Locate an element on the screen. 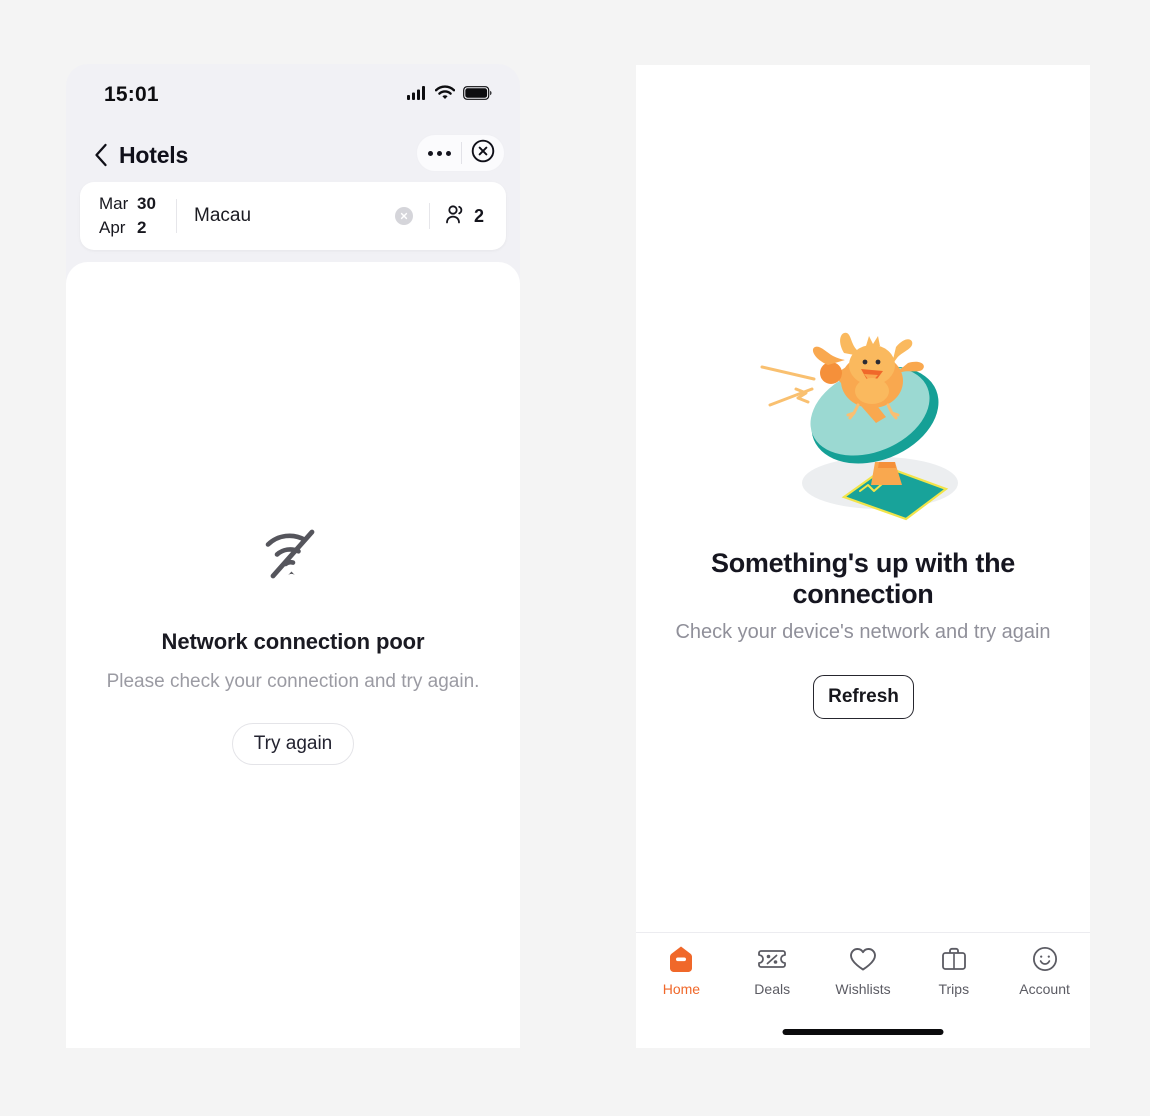 The height and width of the screenshot is (1116, 1150). status-bar-time: 15:01 is located at coordinates (131, 94).